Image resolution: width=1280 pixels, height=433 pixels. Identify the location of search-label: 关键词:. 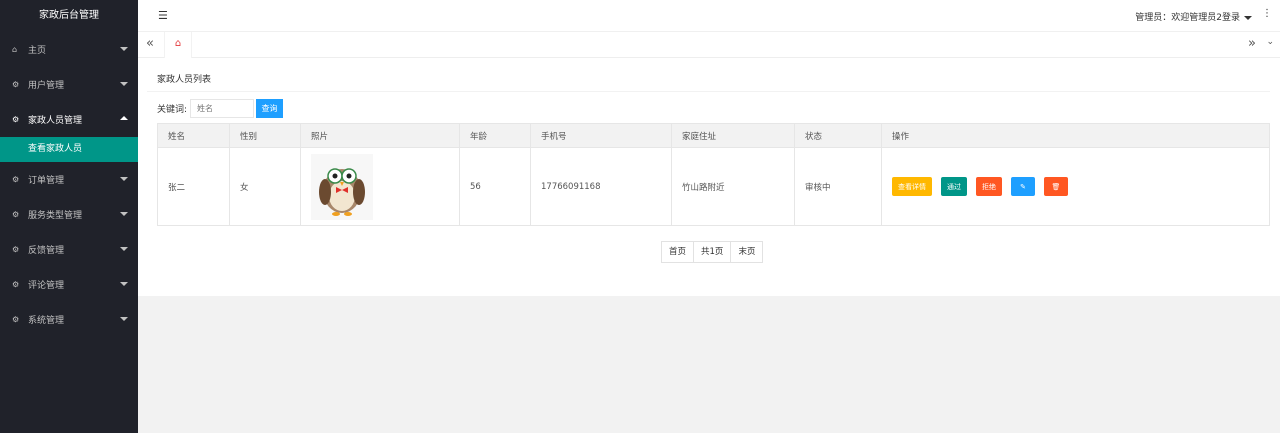
(172, 110).